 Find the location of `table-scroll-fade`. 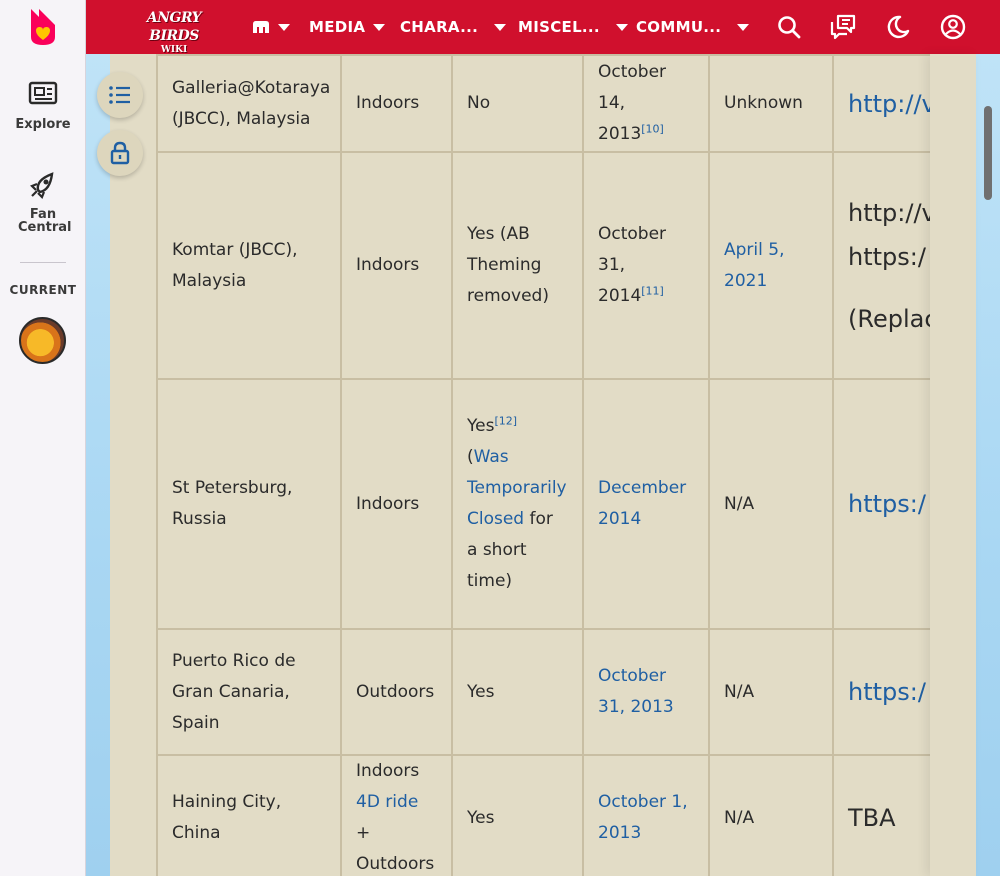

table-scroll-fade is located at coordinates (953, 465).